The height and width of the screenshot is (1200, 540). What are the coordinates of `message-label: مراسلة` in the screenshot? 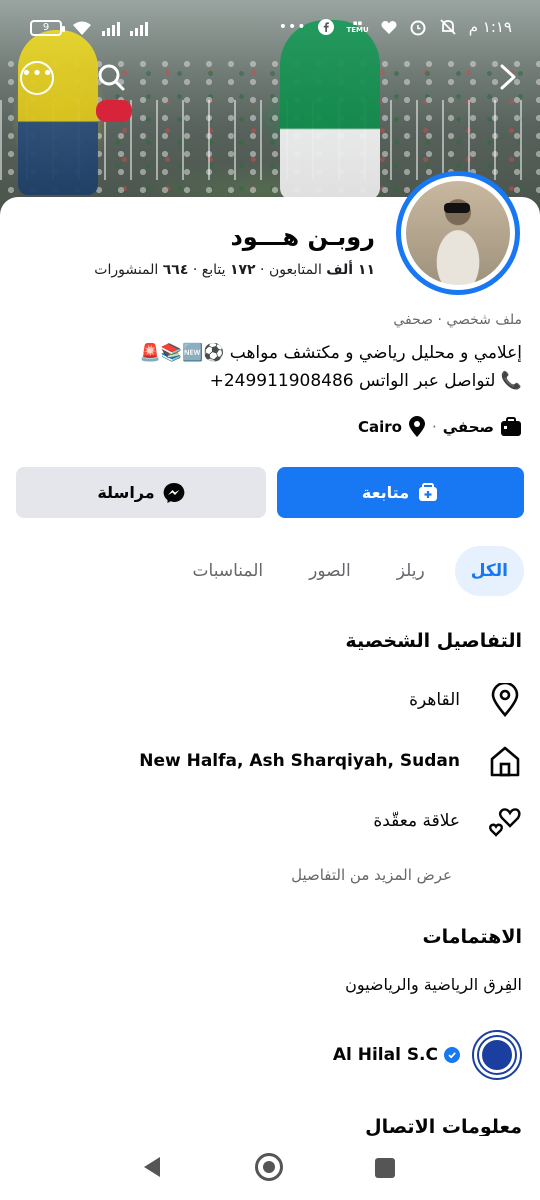 It's located at (126, 492).